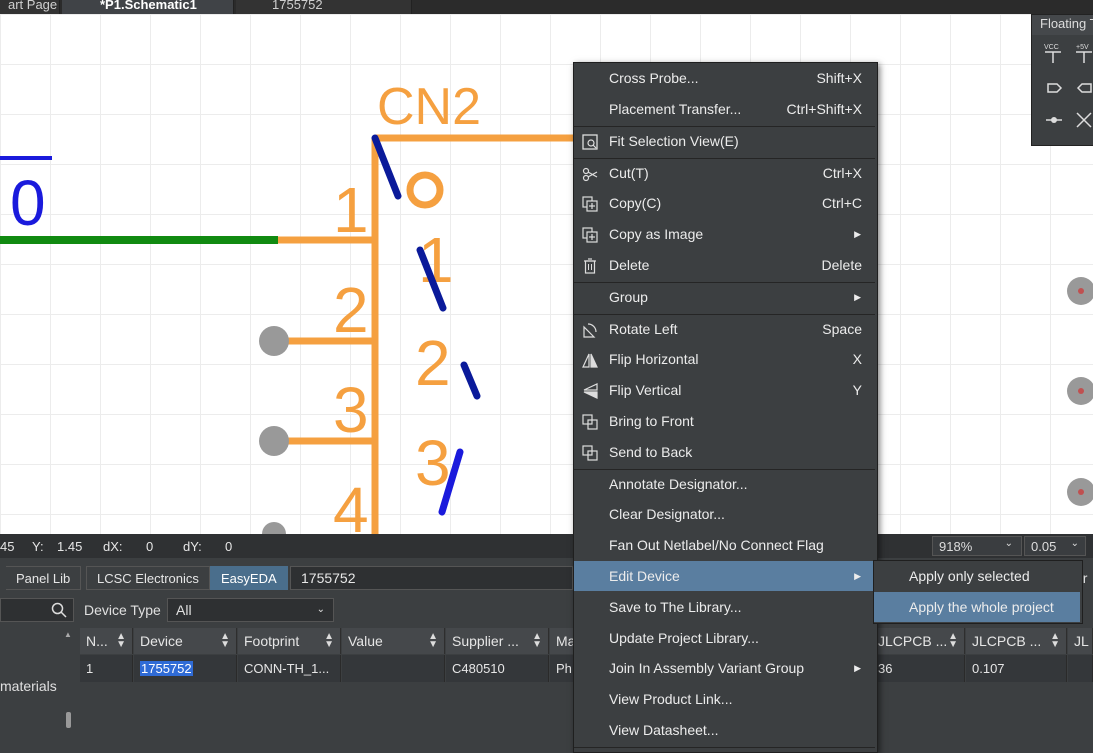 The height and width of the screenshot is (753, 1093). Describe the element at coordinates (724, 545) in the screenshot. I see `menu-item-fan-out-netlabel: Fan Out Netlabel/No Connect Flag` at that location.